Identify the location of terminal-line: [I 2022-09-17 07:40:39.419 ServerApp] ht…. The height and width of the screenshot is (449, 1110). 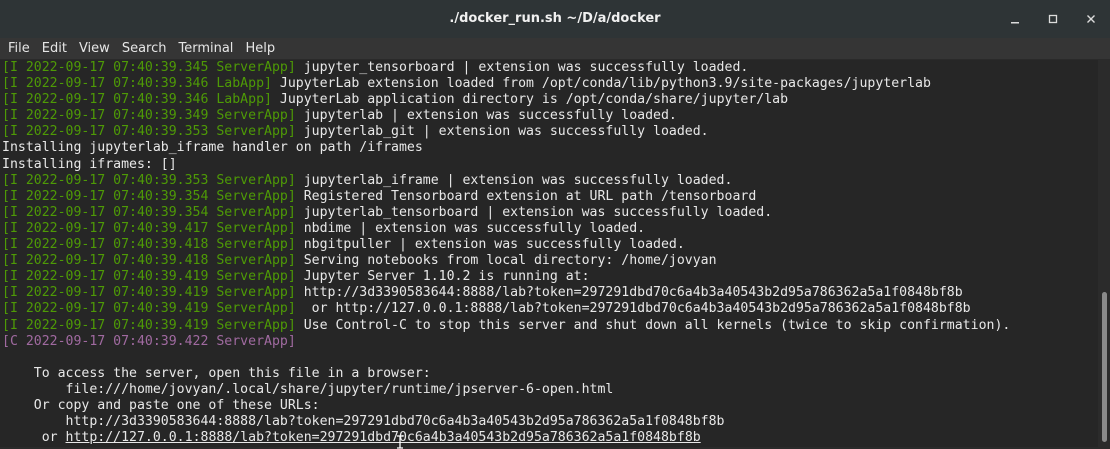
(506, 293).